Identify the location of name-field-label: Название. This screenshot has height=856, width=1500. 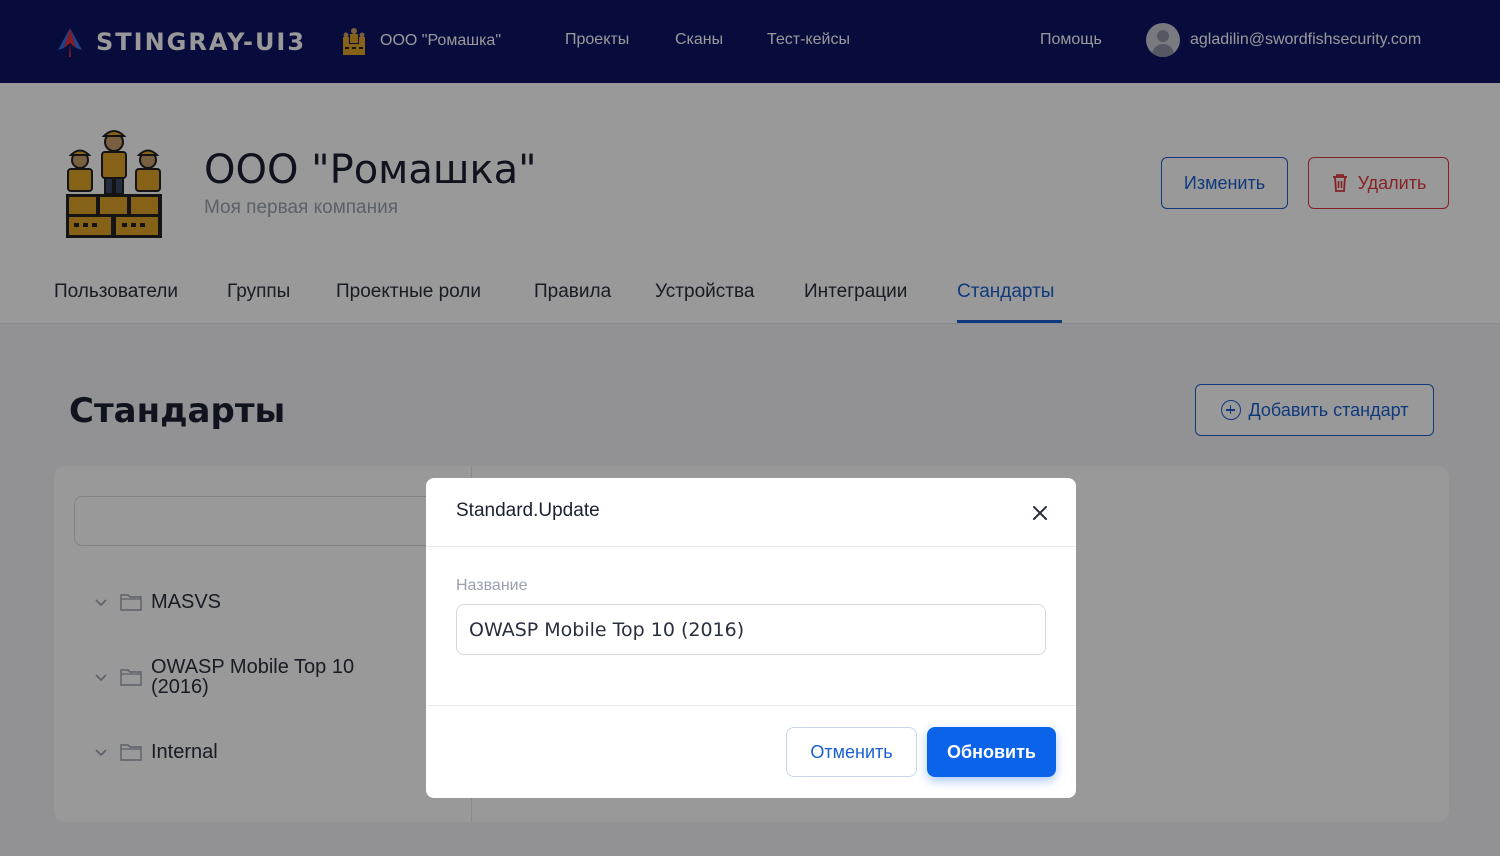
(492, 585).